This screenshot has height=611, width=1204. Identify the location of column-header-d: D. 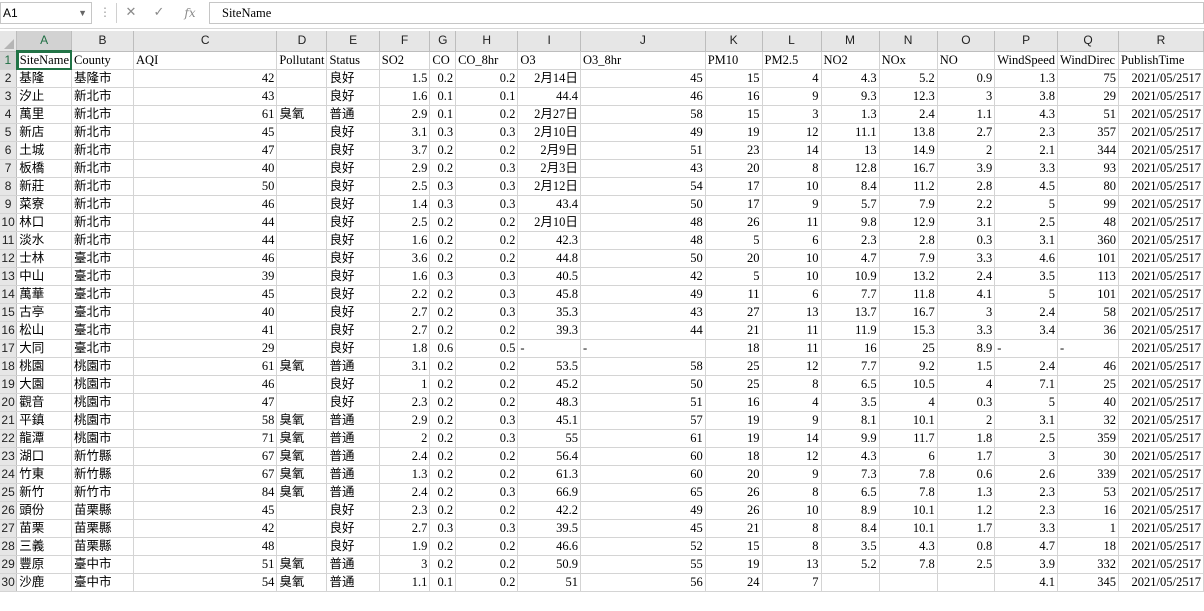
(302, 41).